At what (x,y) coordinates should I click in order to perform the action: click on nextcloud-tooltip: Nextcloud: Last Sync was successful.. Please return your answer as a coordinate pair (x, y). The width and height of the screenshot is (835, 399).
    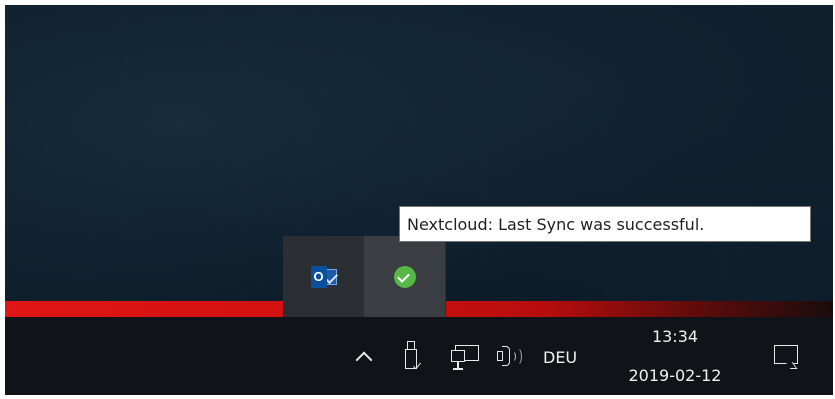
    Looking at the image, I should click on (605, 224).